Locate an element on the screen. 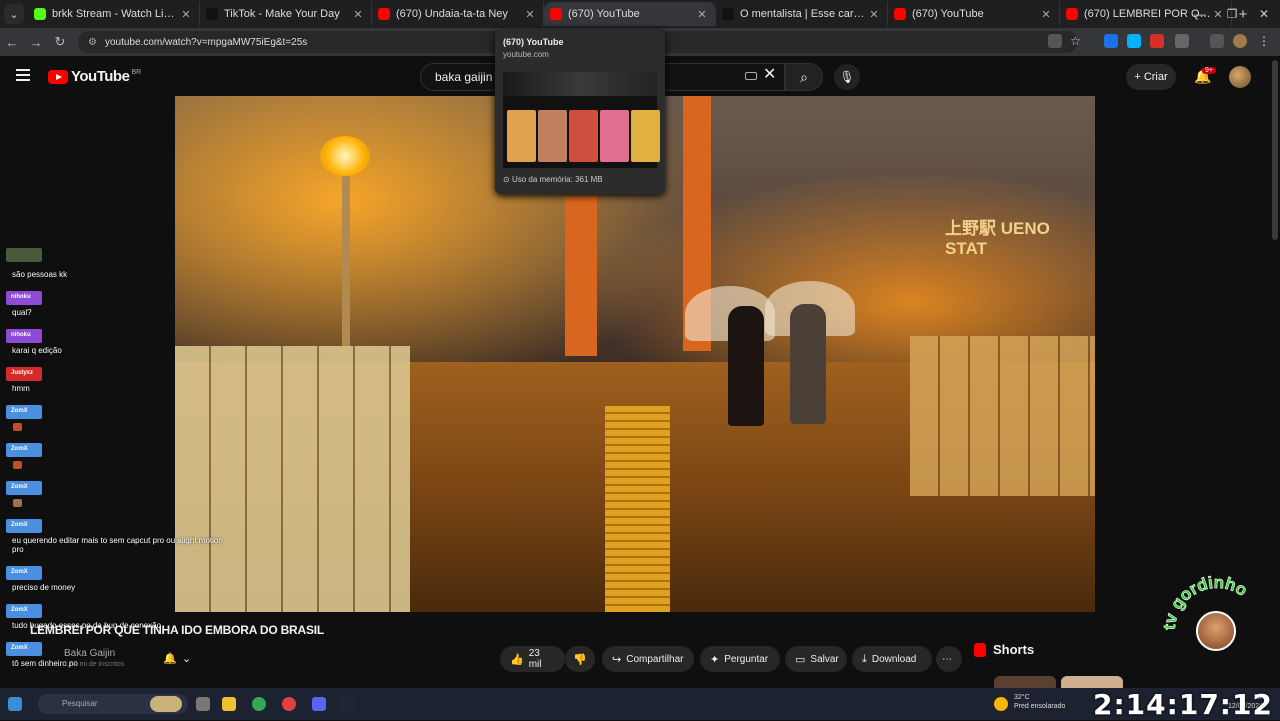  profile-avatar is located at coordinates (1240, 41).